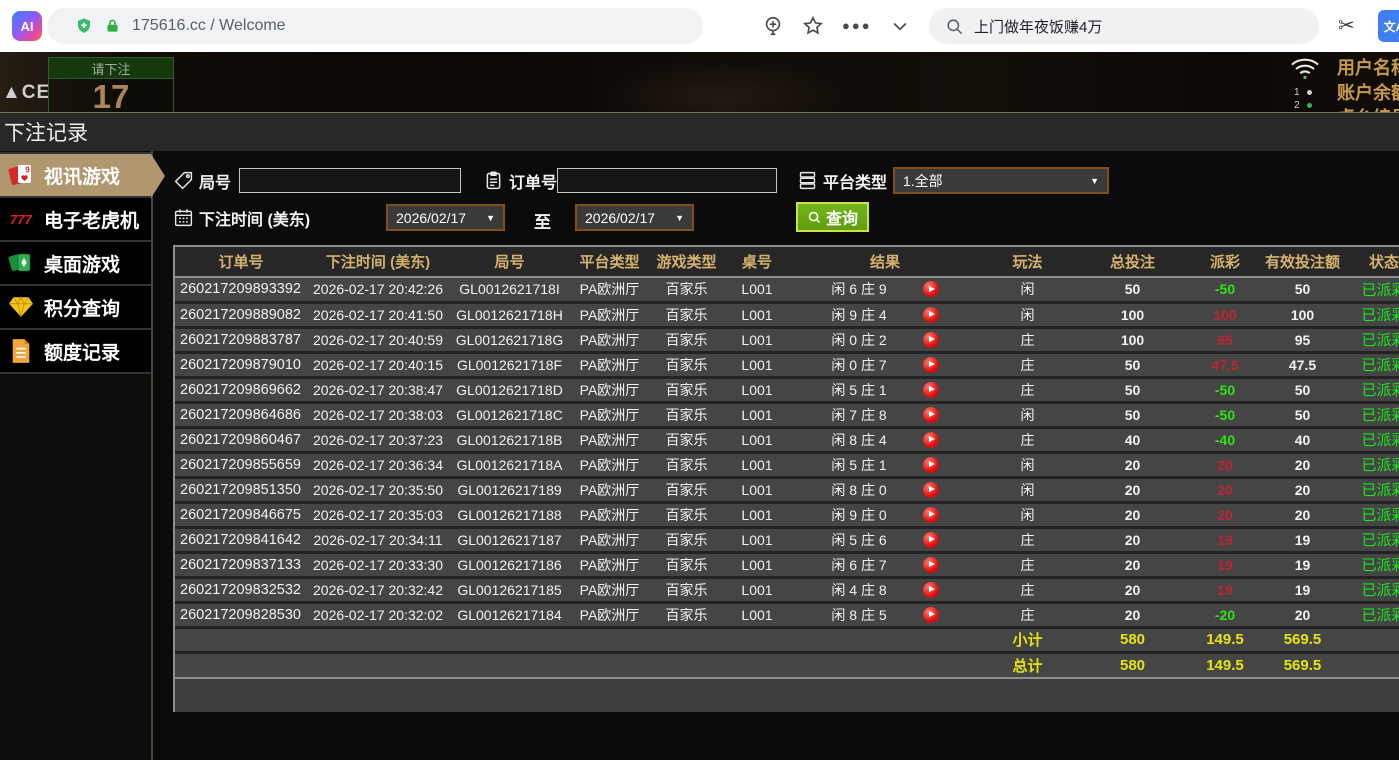  What do you see at coordinates (378, 513) in the screenshot?
I see `cell-bet-time: 2026-02-17 20:35:03` at bounding box center [378, 513].